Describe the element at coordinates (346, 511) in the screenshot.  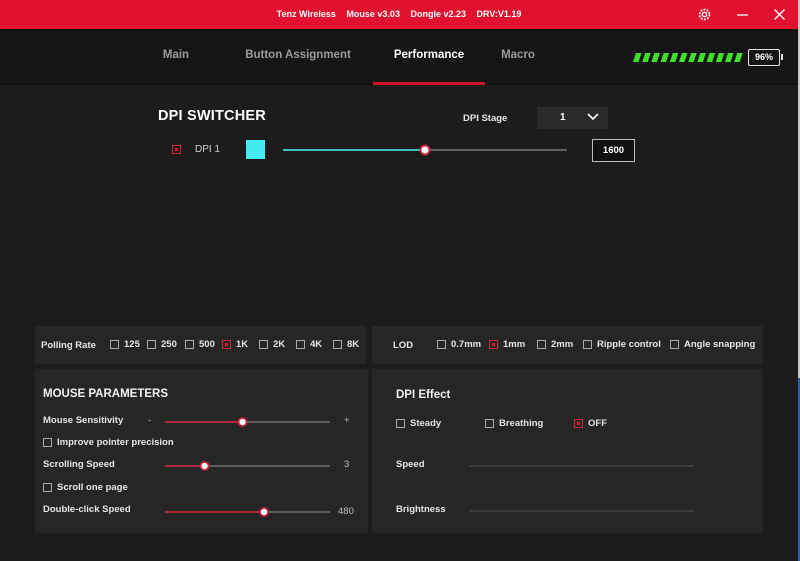
I see `double-click-speed-value: 480` at that location.